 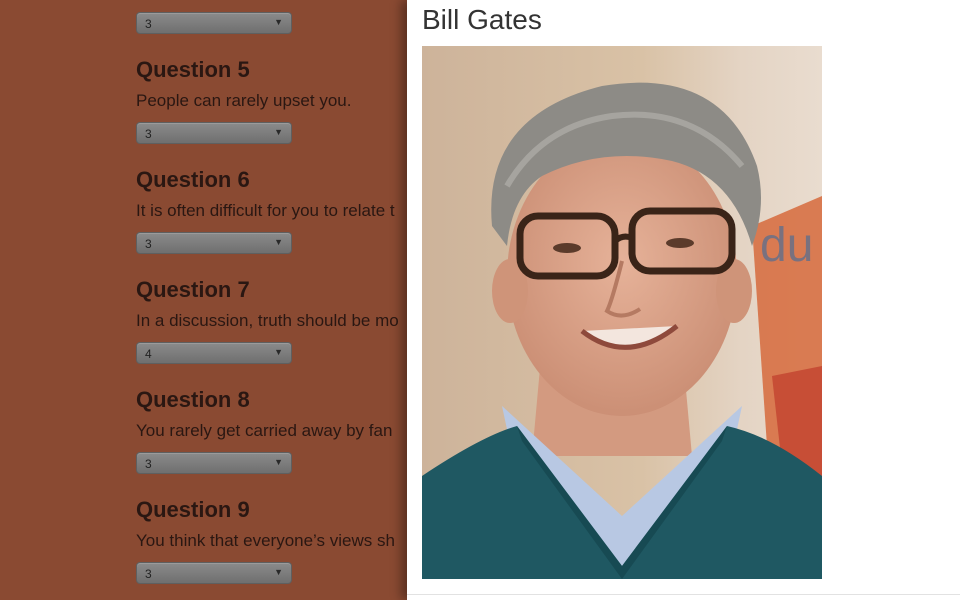 What do you see at coordinates (683, 594) in the screenshot?
I see `modal-divider` at bounding box center [683, 594].